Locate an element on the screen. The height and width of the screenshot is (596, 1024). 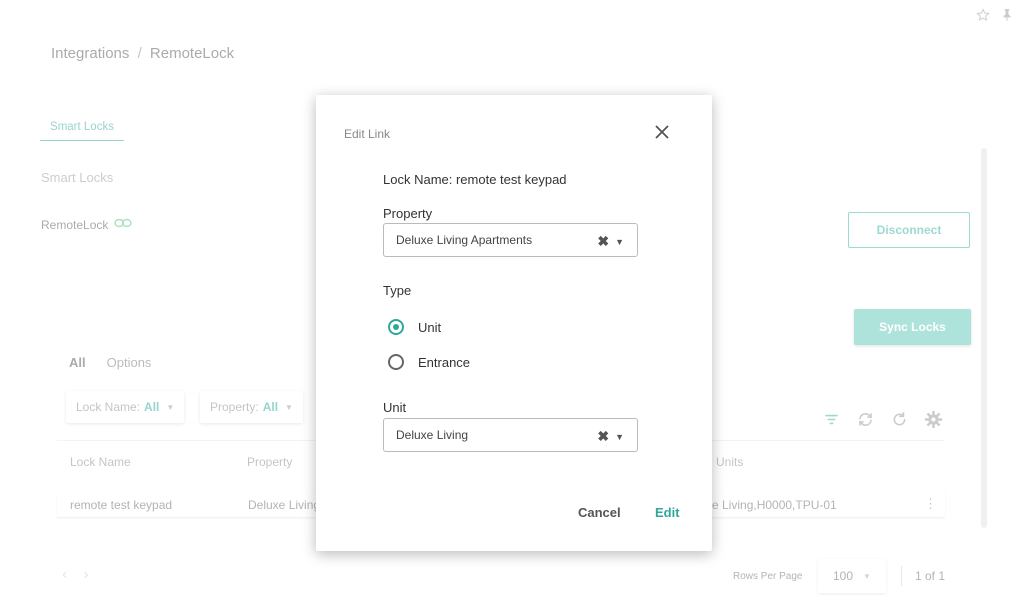
cancel-button: Cancel is located at coordinates (599, 512).